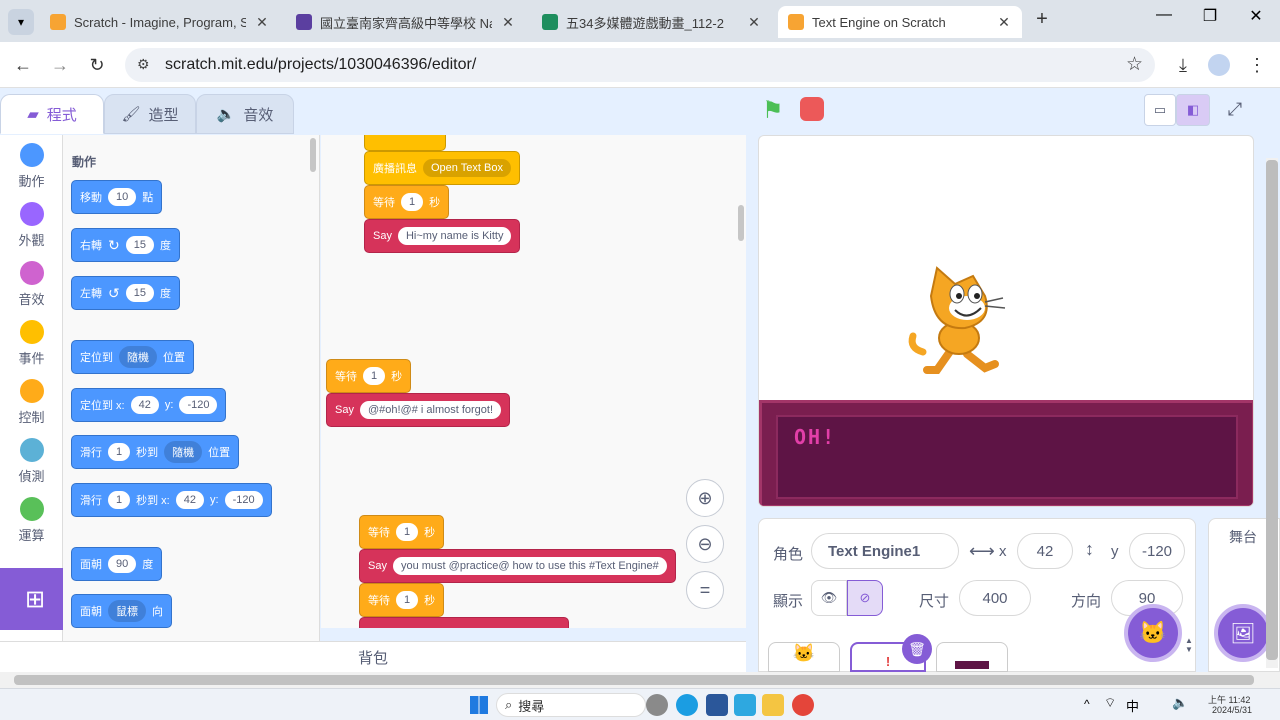 The height and width of the screenshot is (720, 1280). Describe the element at coordinates (917, 649) in the screenshot. I see `delete-sprite-icon: 🗑` at that location.